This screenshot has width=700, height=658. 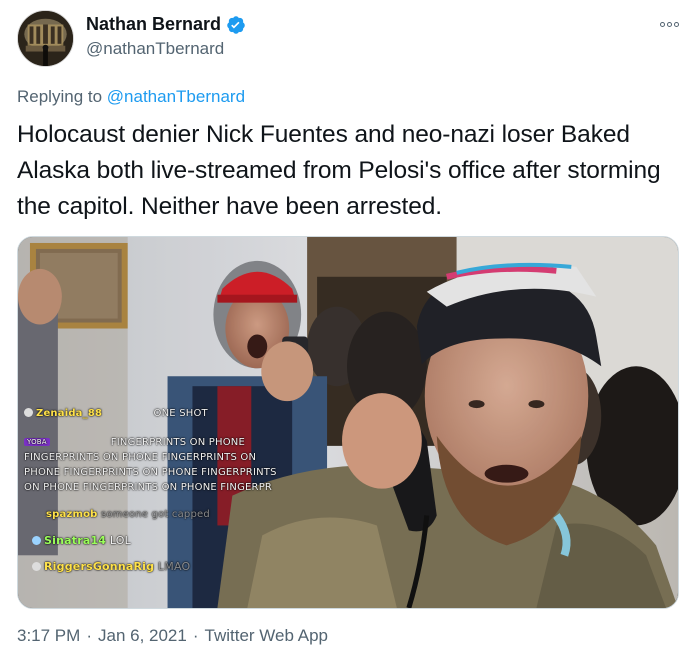 What do you see at coordinates (142, 635) in the screenshot?
I see `tweet-date: Jan 6, 2021` at bounding box center [142, 635].